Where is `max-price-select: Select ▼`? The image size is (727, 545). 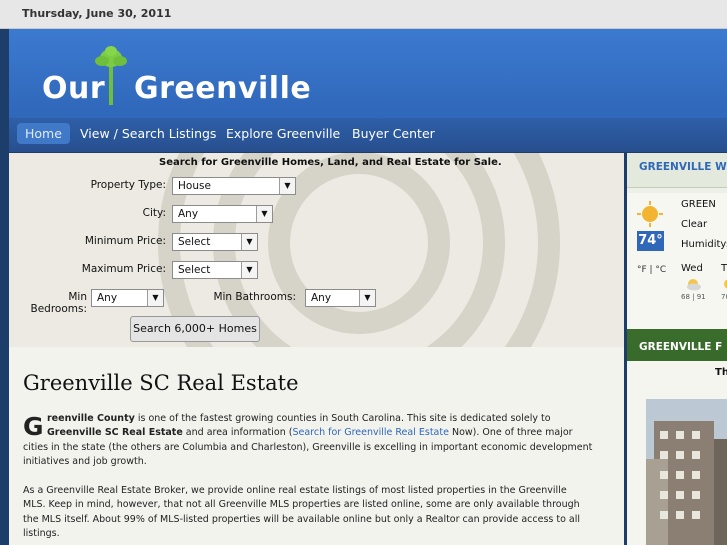 max-price-select: Select ▼ is located at coordinates (215, 270).